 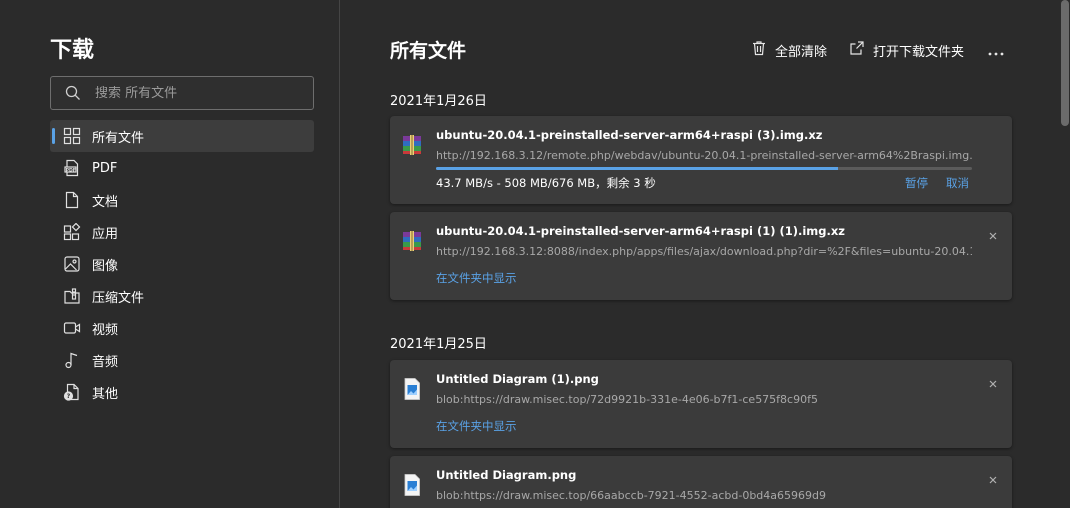 I want to click on nav-item-pdf: PDF PDF, so click(x=182, y=168).